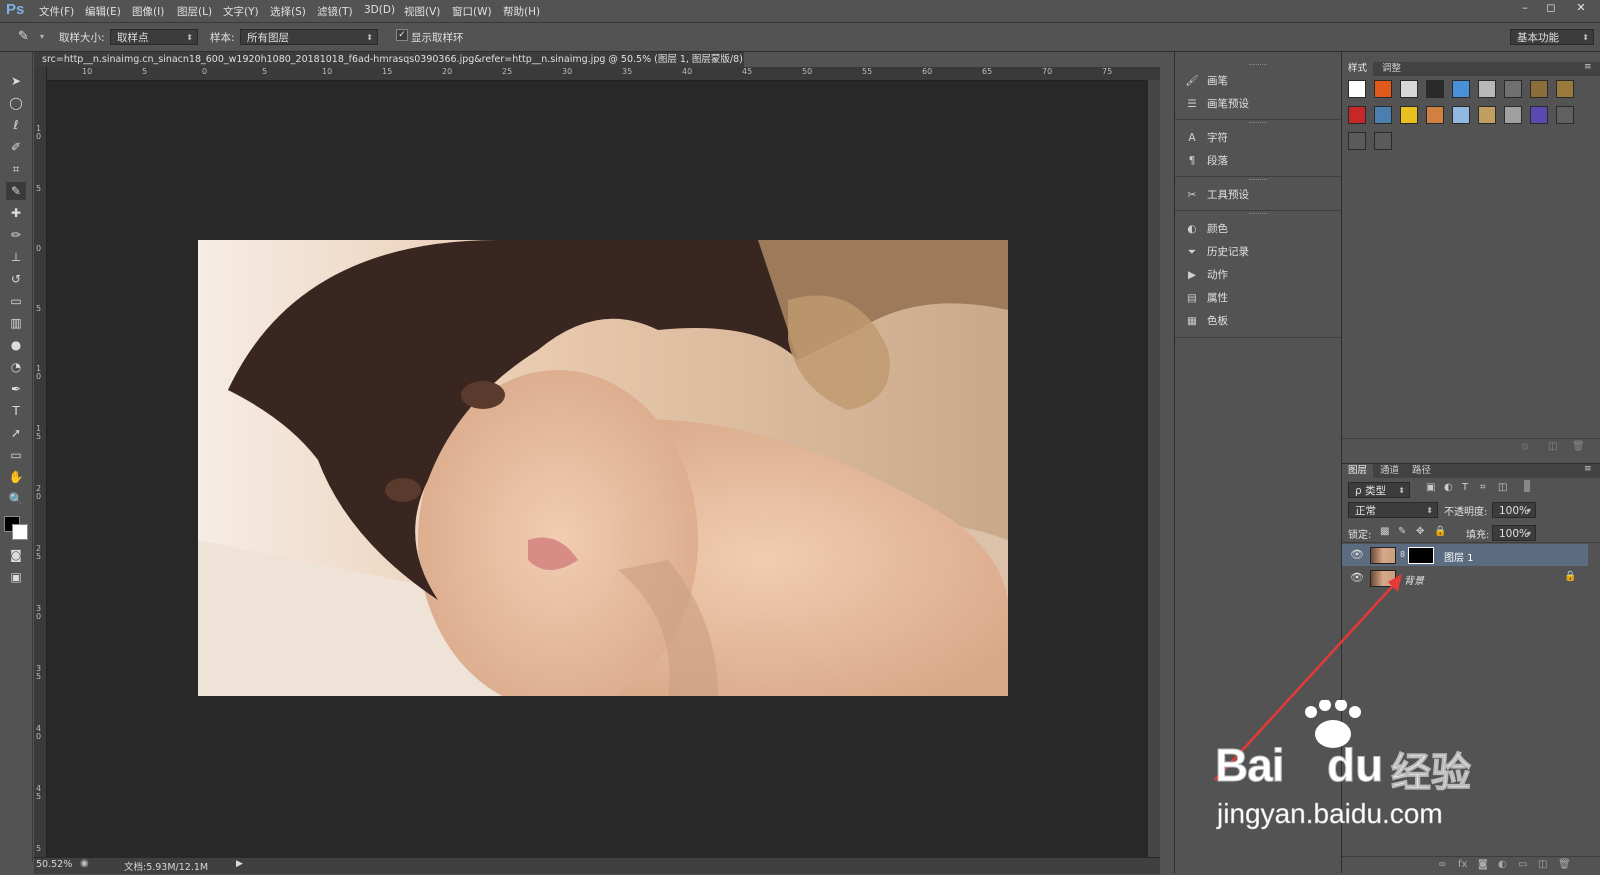 This screenshot has width=1600, height=875. What do you see at coordinates (1357, 554) in the screenshot?
I see `eye-icon: 👁` at bounding box center [1357, 554].